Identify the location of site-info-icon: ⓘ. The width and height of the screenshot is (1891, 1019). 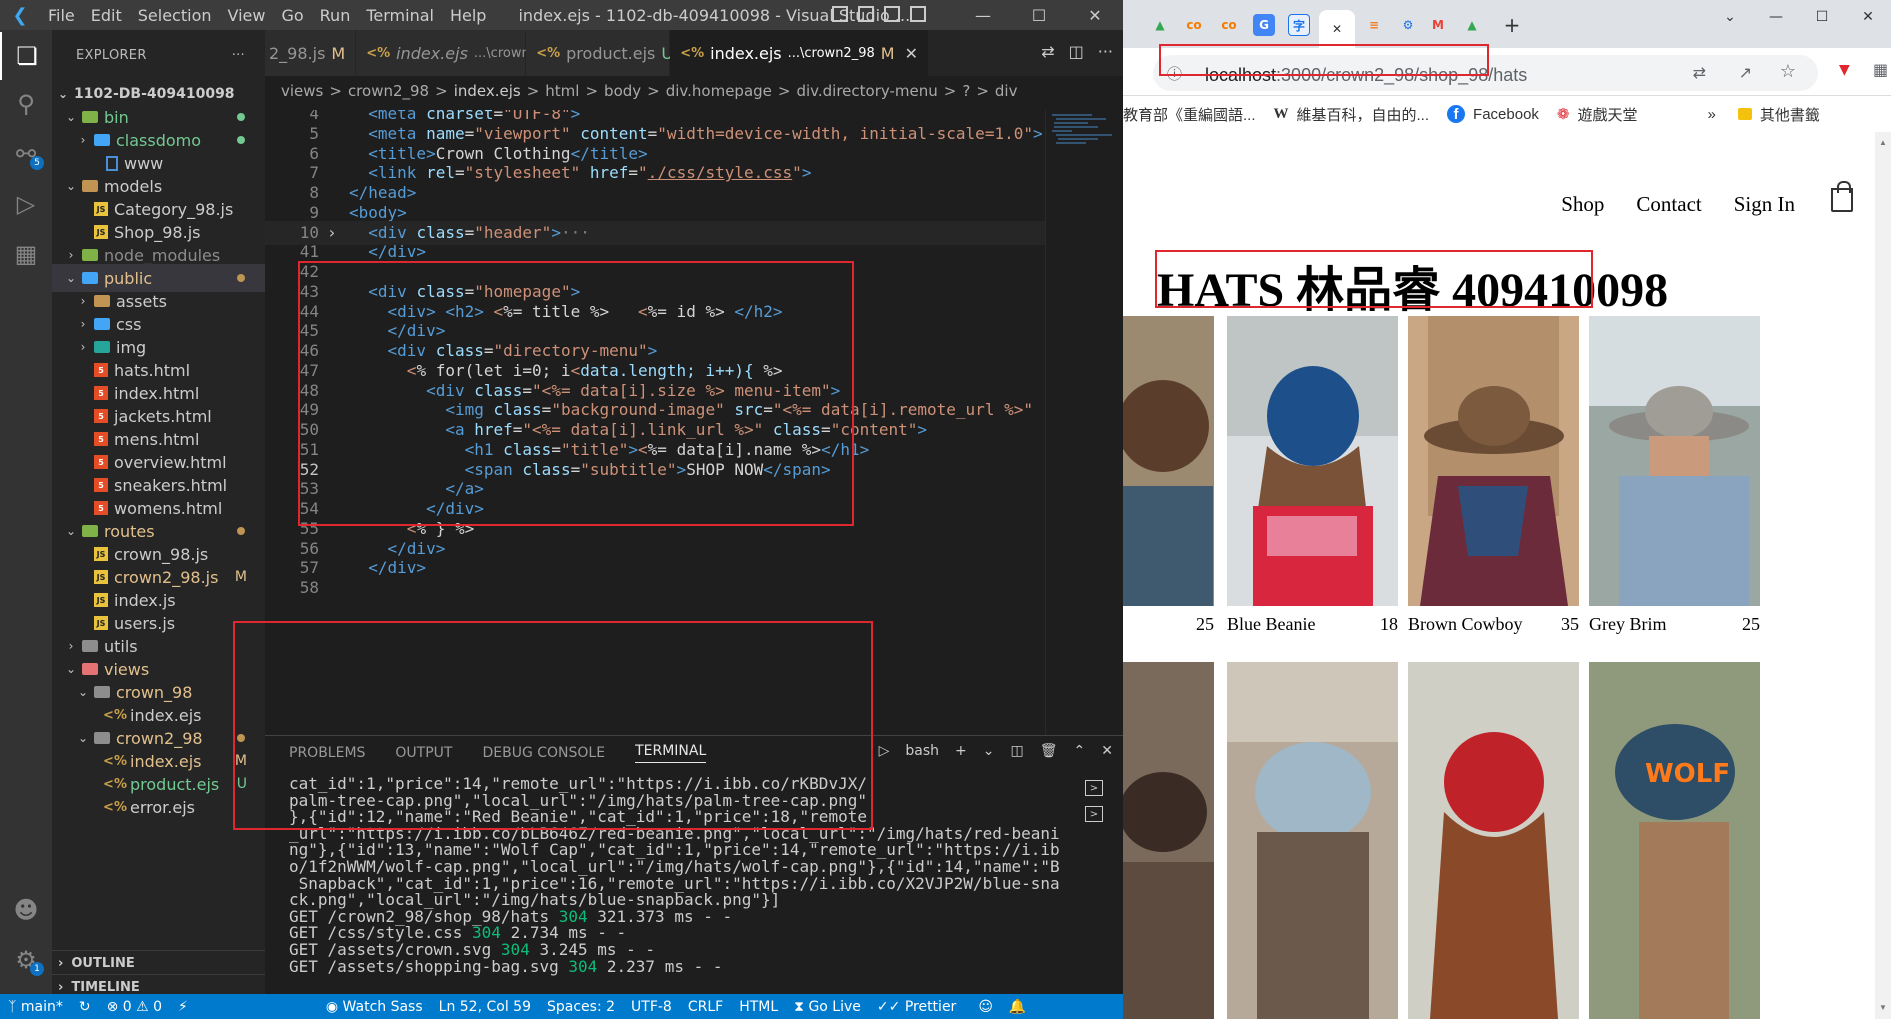
(1174, 73).